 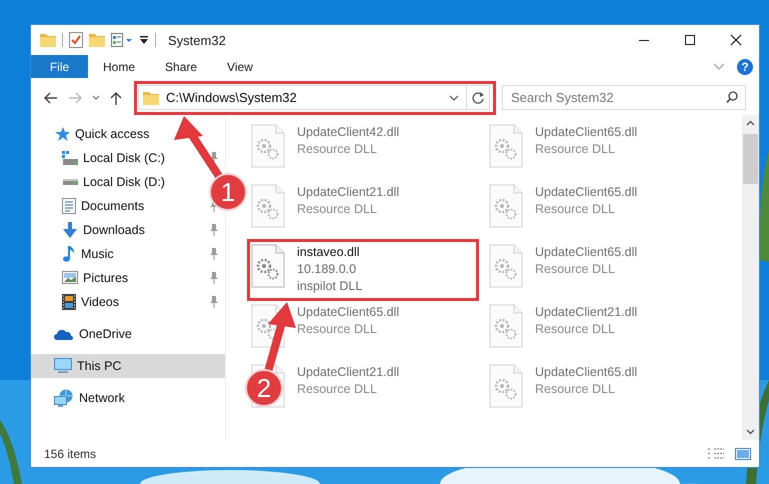 I want to click on nav-item: Pictures, so click(x=105, y=278).